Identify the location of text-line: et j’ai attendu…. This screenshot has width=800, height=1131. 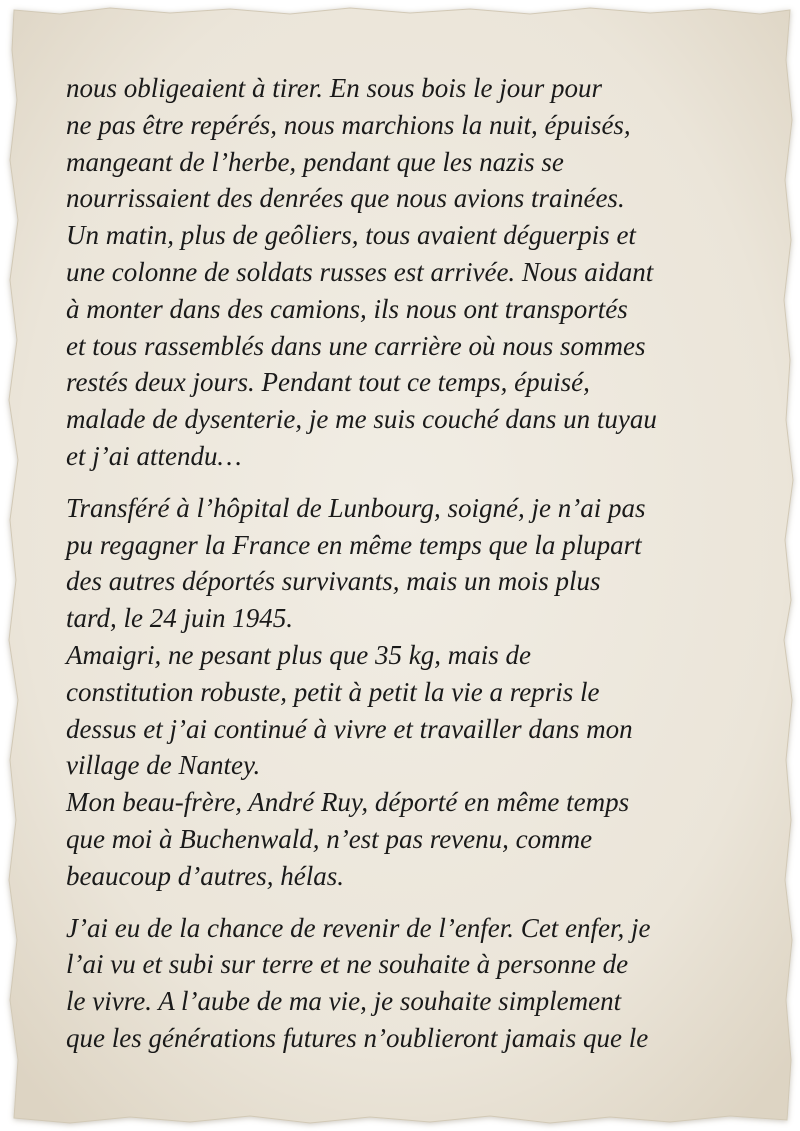
(154, 455).